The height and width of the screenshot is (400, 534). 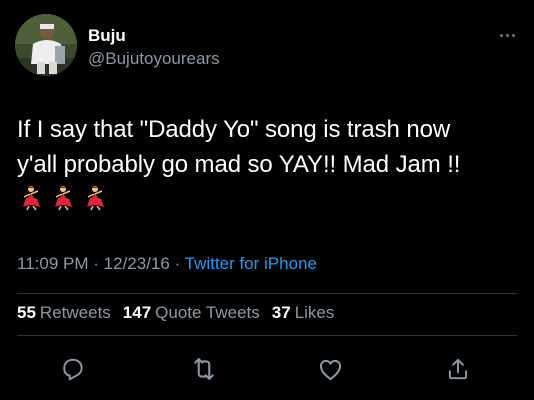 I want to click on more-horizontal-icon, so click(x=507, y=35).